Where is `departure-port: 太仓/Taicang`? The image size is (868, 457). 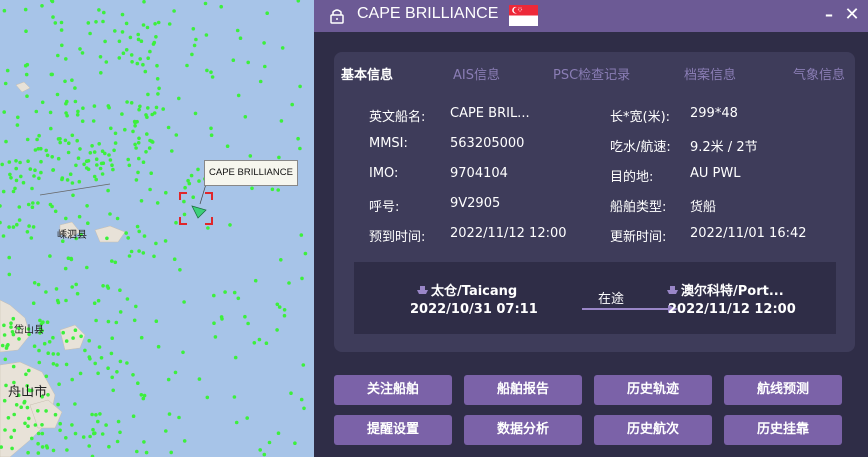
departure-port: 太仓/Taicang is located at coordinates (466, 289).